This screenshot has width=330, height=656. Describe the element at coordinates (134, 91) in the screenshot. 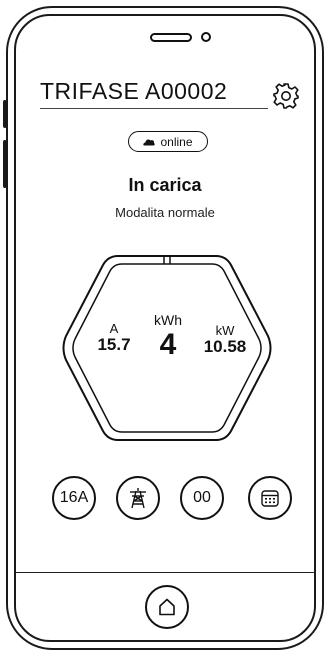

I see `device-title: TRIFASE A00002` at that location.